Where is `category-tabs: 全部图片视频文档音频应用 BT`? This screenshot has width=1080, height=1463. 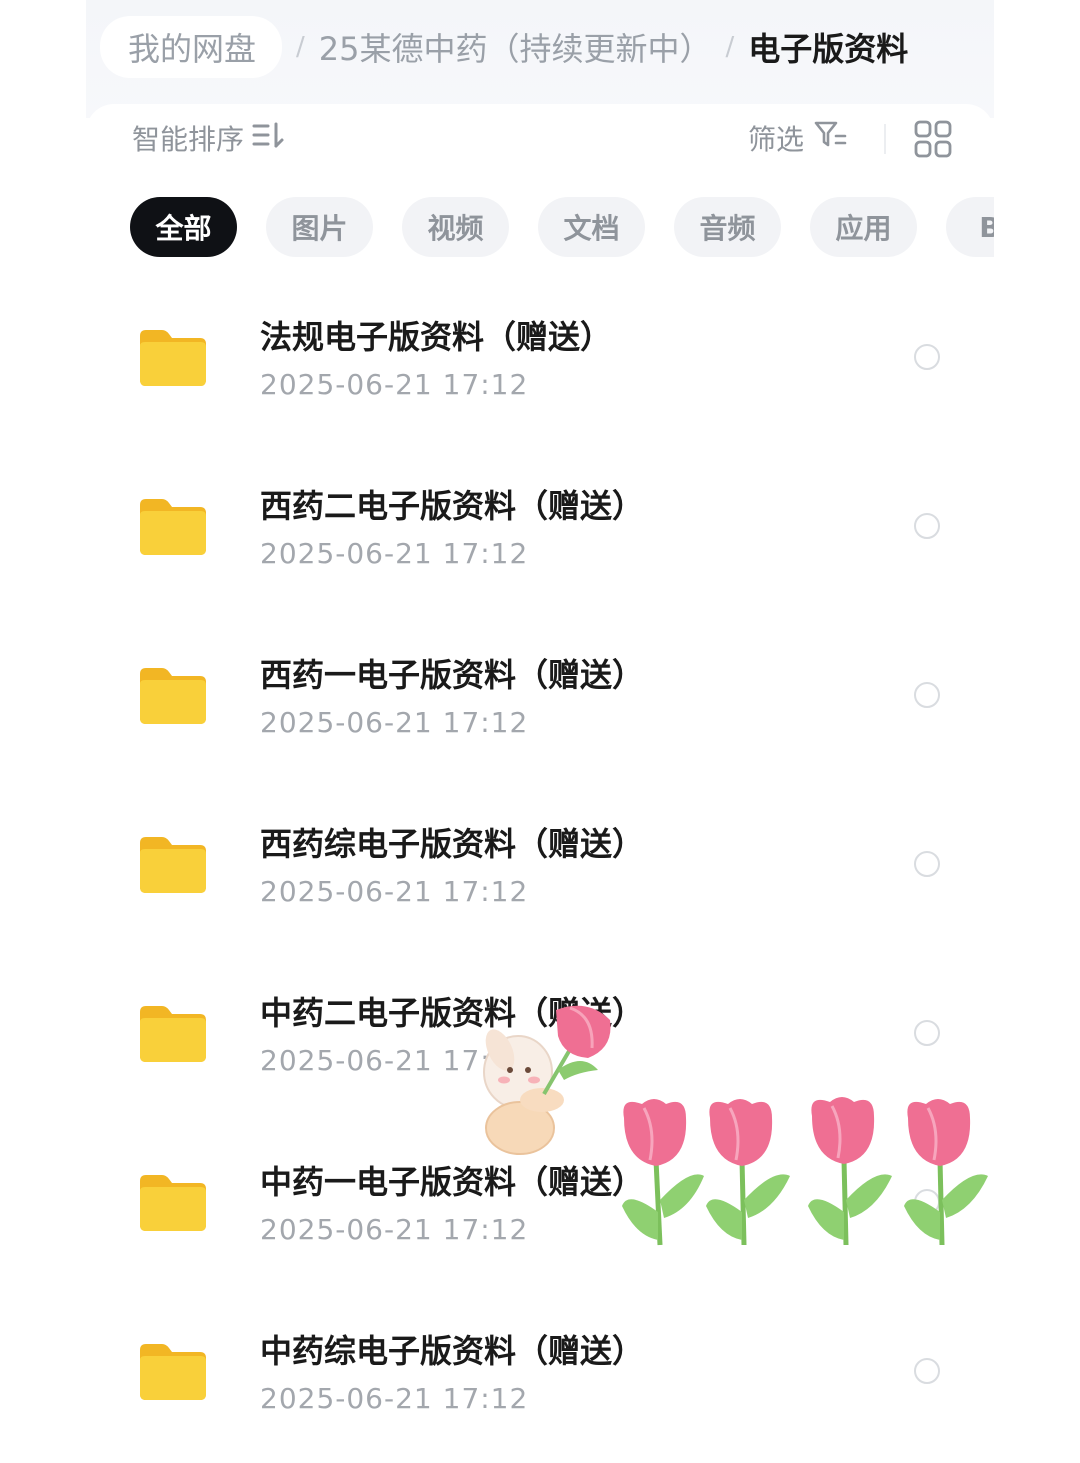 category-tabs: 全部图片视频文档音频应用 BT is located at coordinates (562, 227).